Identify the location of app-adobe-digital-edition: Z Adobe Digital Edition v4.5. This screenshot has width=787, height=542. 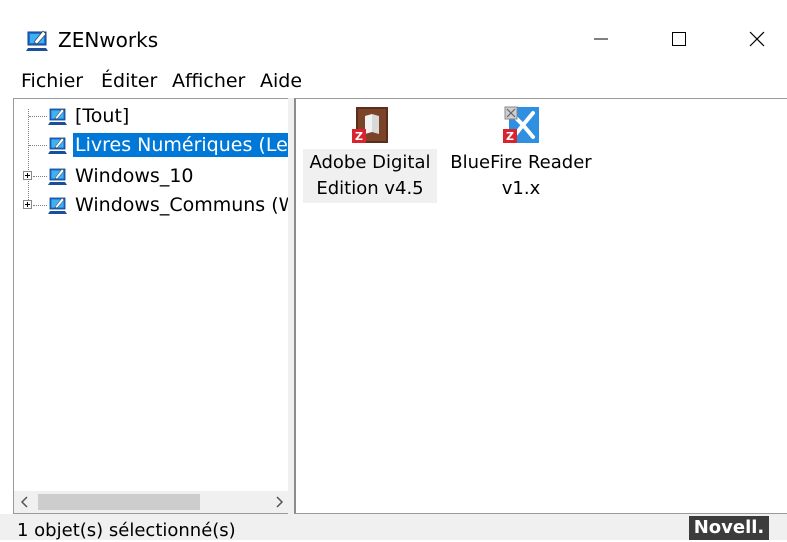
(370, 154).